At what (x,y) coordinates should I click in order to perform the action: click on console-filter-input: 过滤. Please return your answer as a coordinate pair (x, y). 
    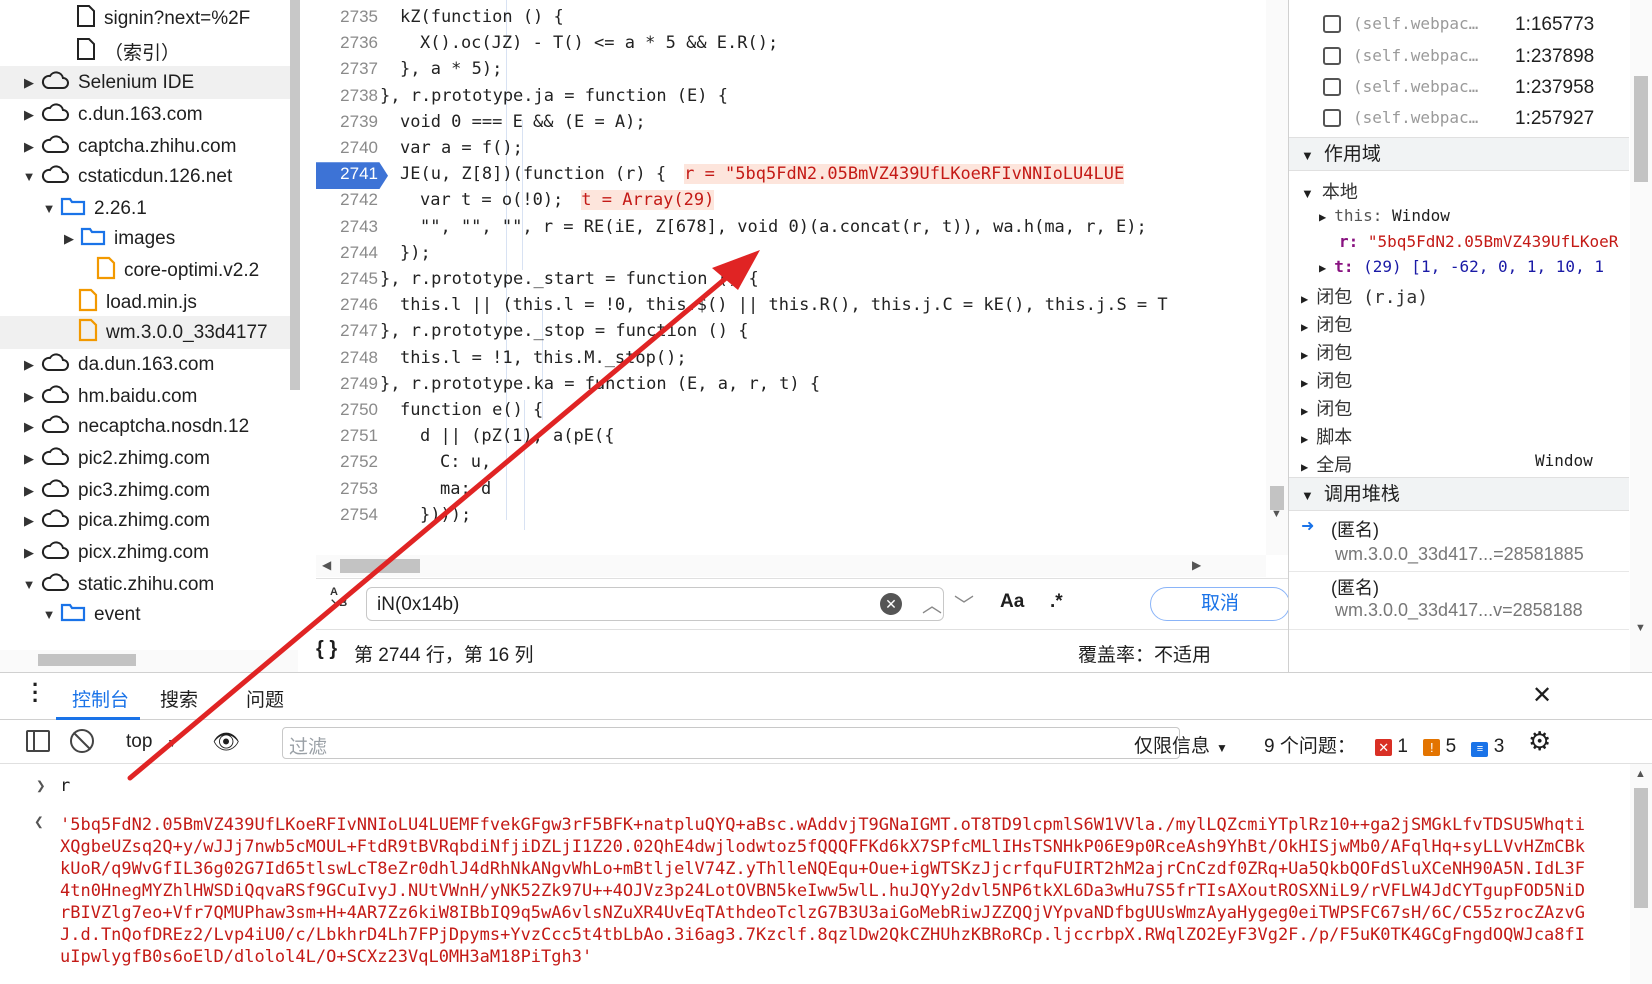
    Looking at the image, I should click on (731, 743).